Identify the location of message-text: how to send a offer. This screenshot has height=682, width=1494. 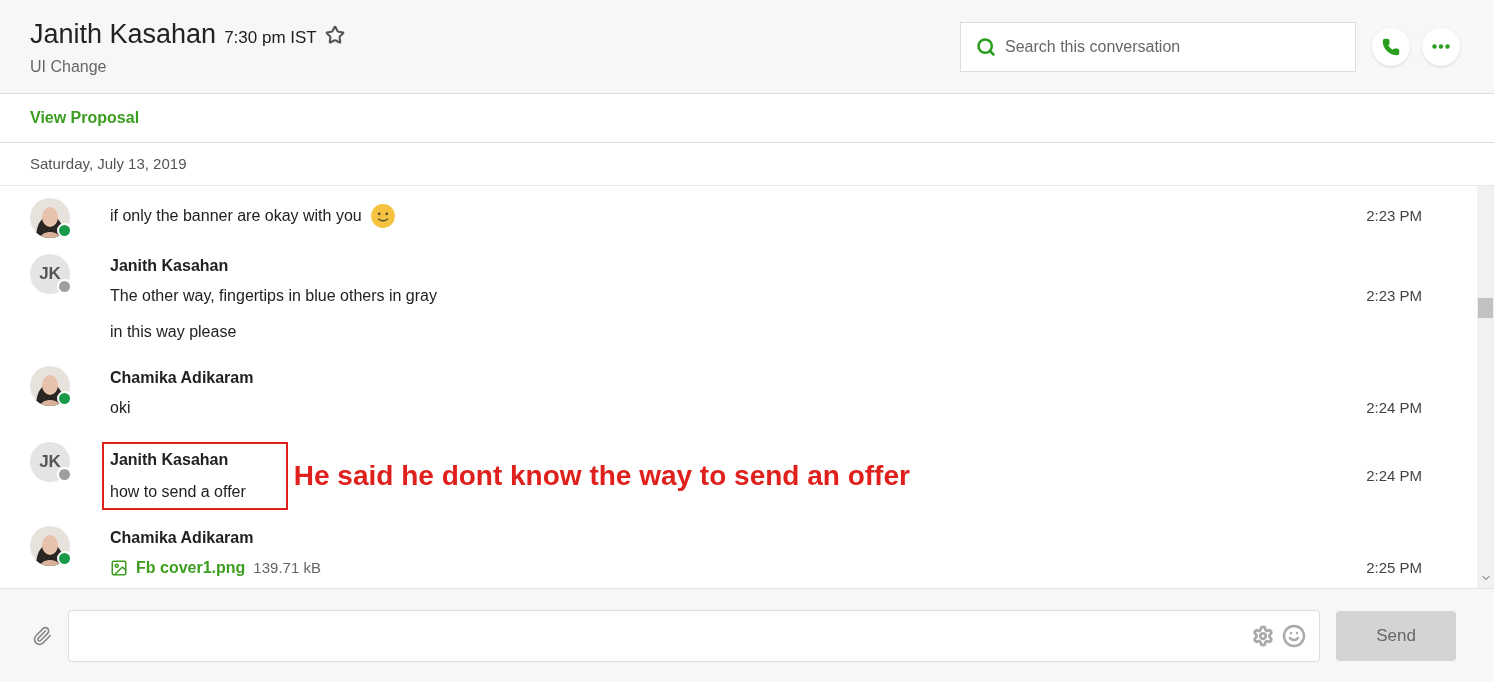
(178, 492).